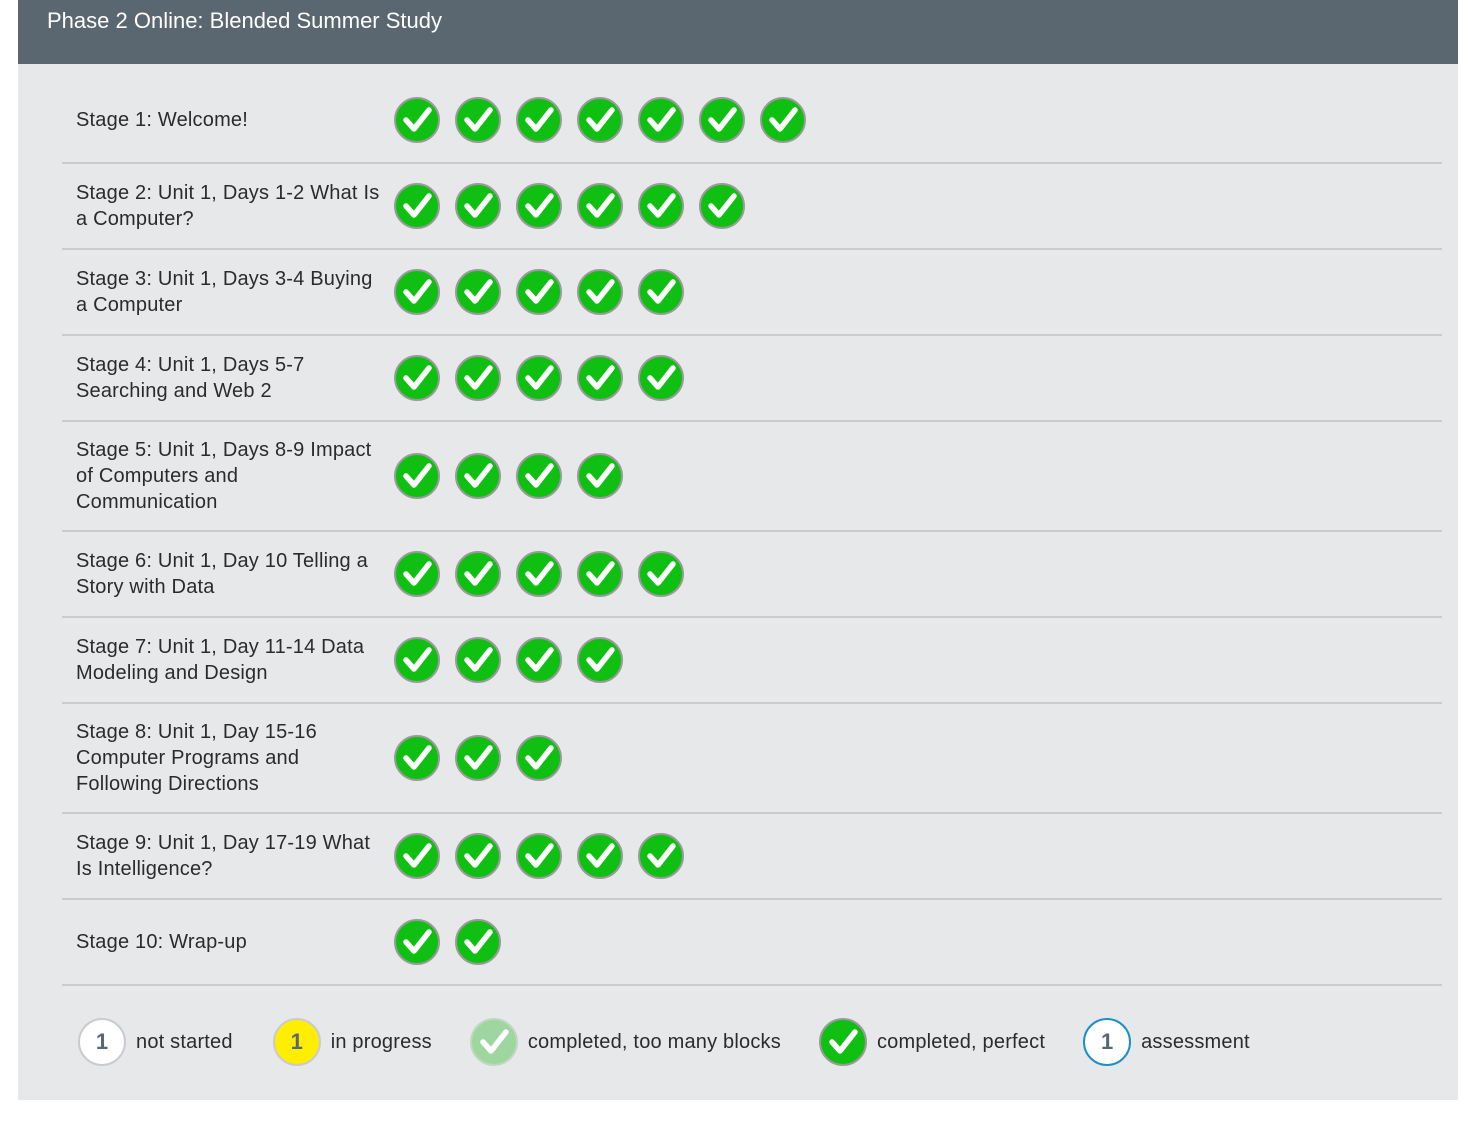 The image size is (1470, 1122). I want to click on stage-row: Stage 1: Welcome!, so click(752, 121).